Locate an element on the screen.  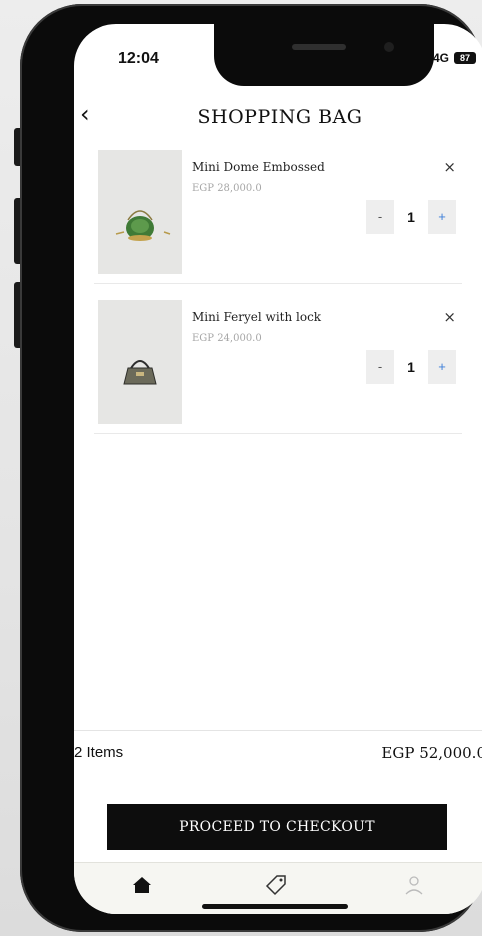
product-name: Mini Dome Embossed is located at coordinates (258, 167).